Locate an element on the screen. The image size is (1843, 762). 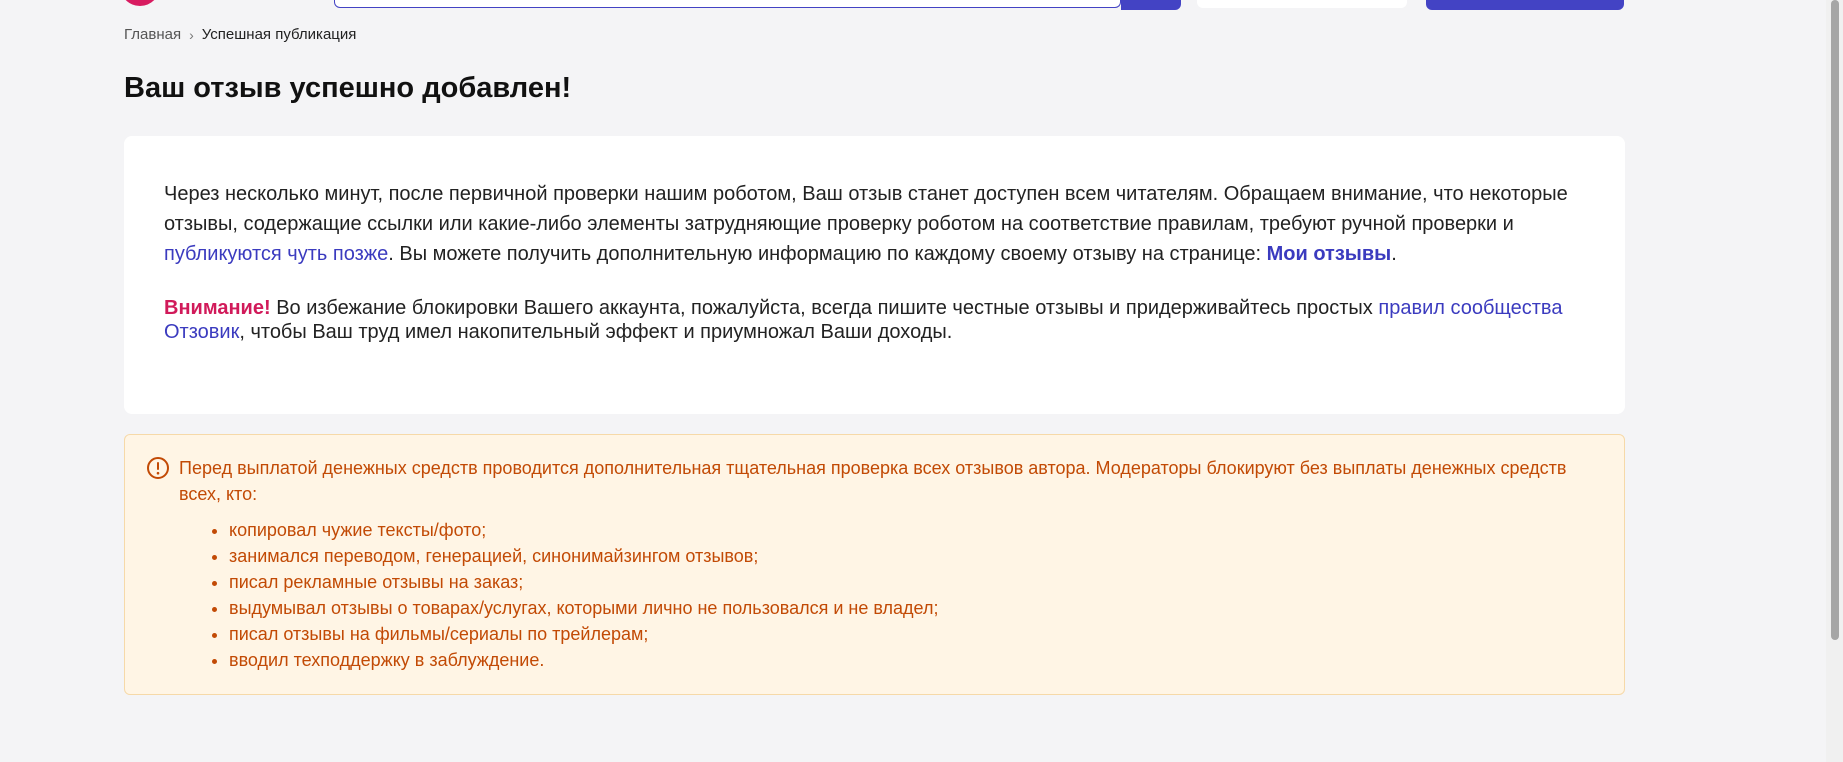
add-review-button is located at coordinates (1525, 5).